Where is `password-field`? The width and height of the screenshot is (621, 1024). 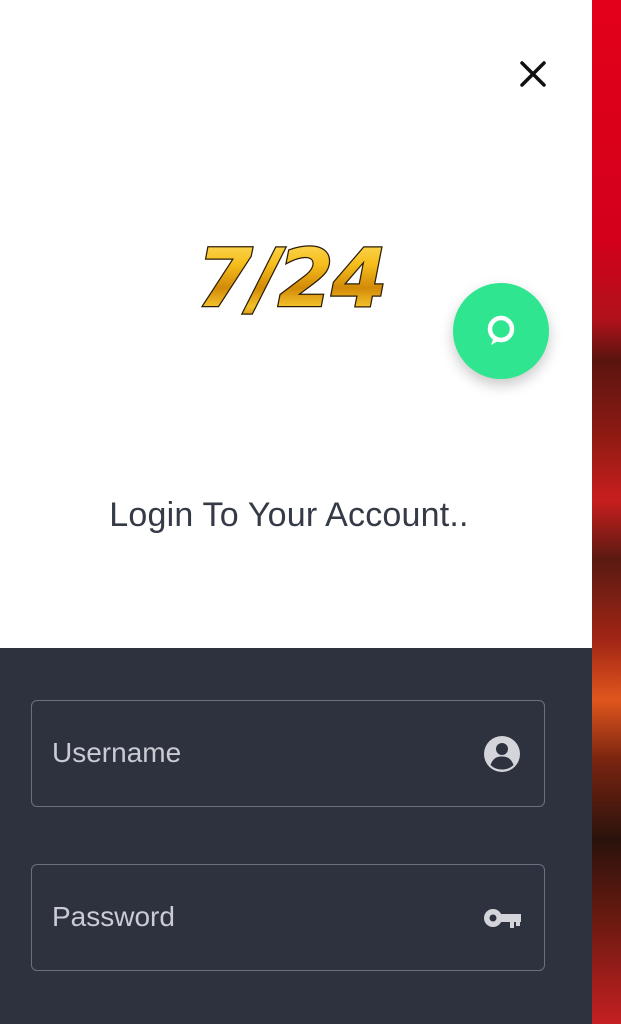
password-field is located at coordinates (288, 917).